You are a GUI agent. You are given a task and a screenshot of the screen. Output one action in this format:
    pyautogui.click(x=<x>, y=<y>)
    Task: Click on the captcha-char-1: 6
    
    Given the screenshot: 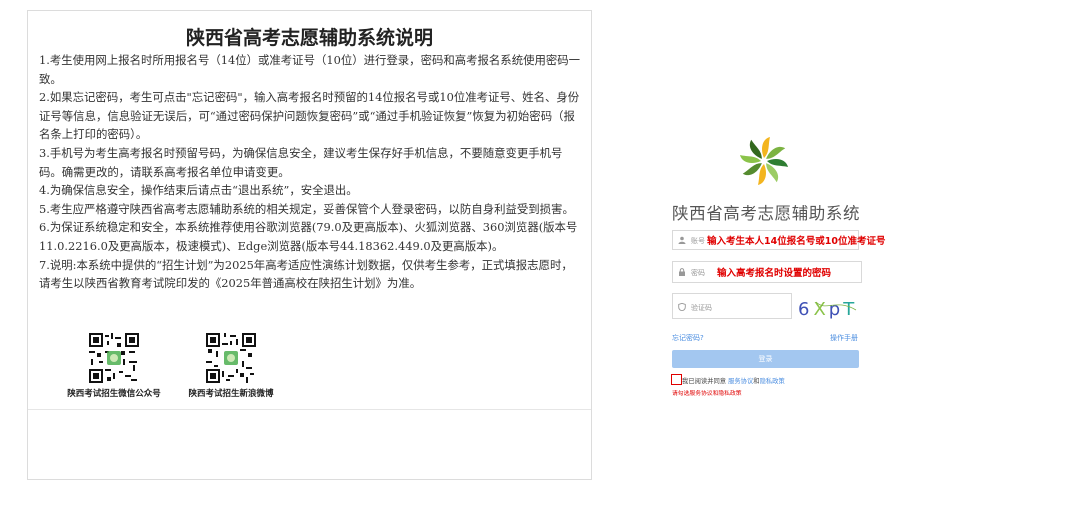 What is the action you would take?
    pyautogui.click(x=804, y=309)
    